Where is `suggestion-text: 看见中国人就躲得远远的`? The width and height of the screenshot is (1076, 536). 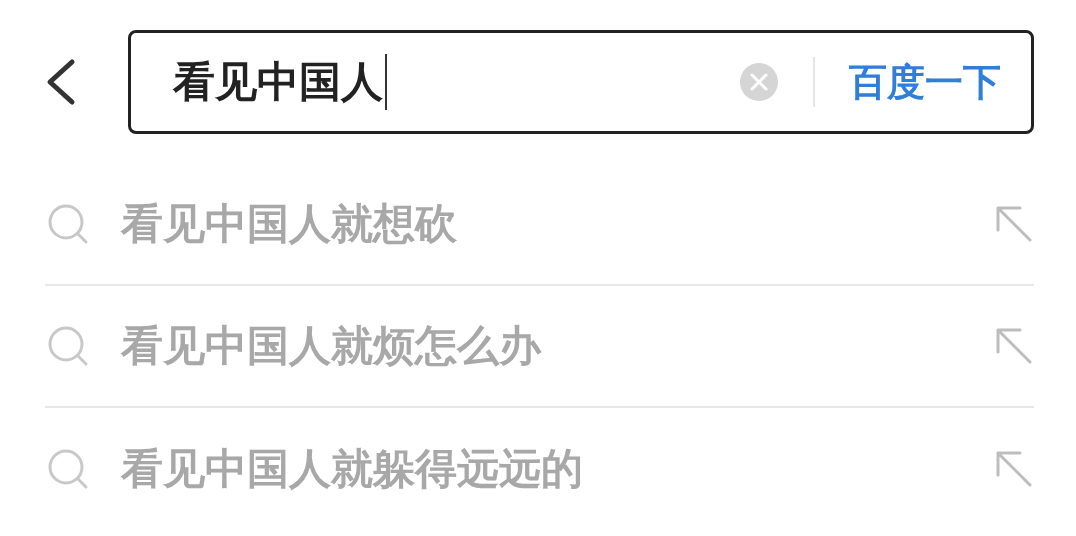 suggestion-text: 看见中国人就躲得远远的 is located at coordinates (352, 469).